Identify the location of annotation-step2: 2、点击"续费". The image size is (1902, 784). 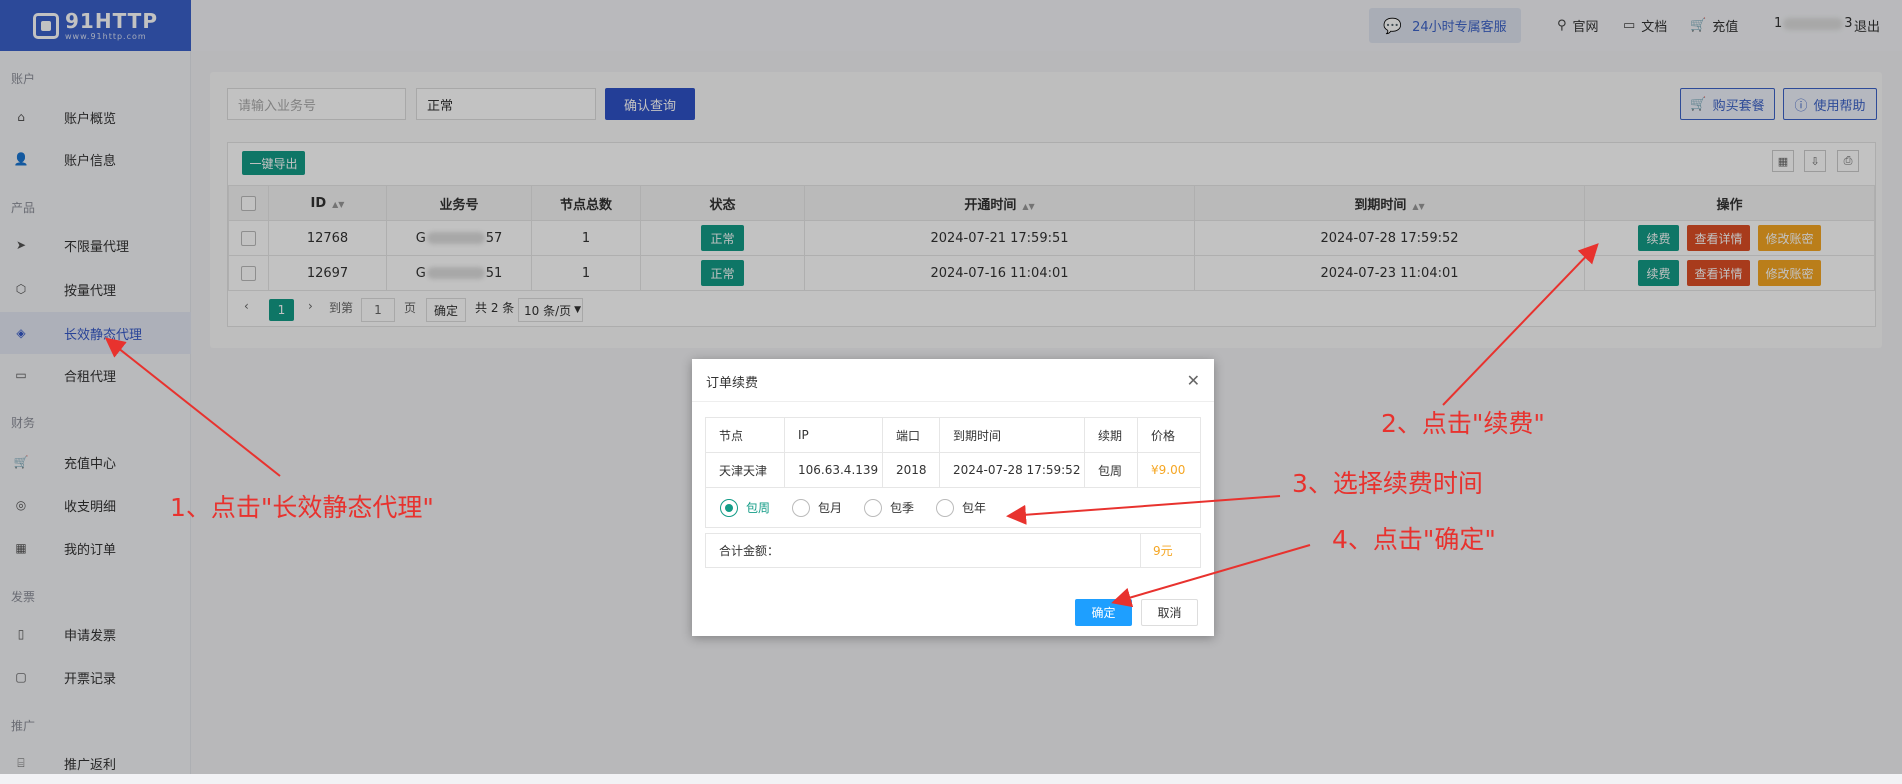
(1463, 423).